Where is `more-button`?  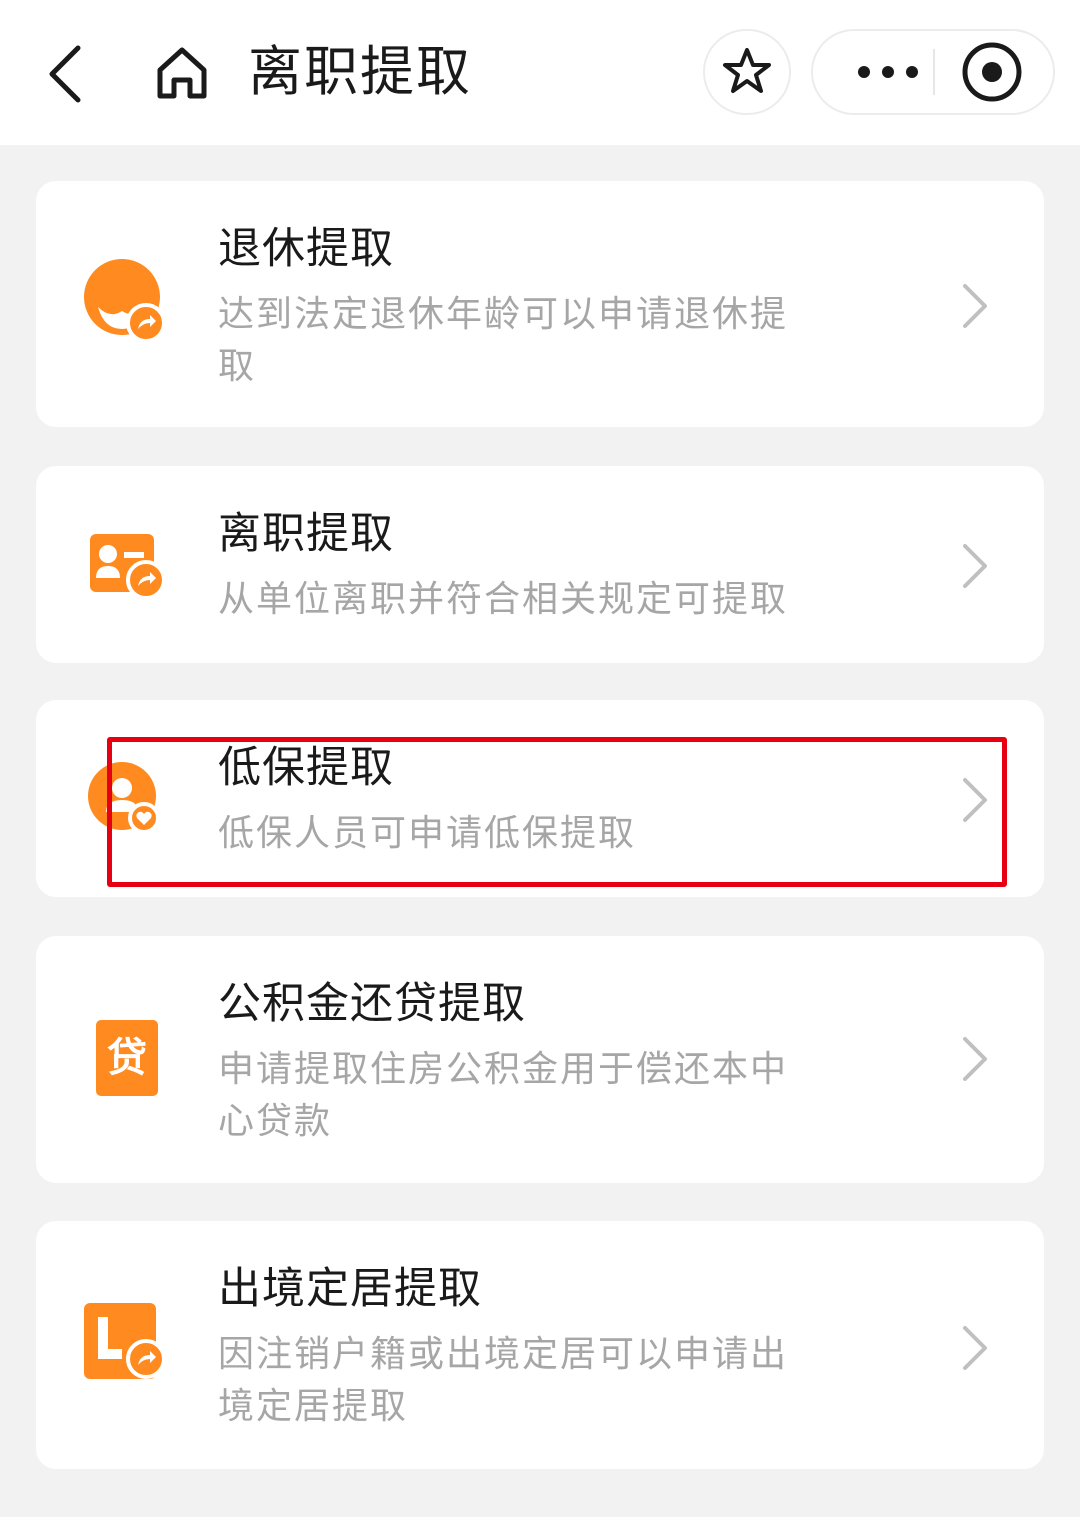 more-button is located at coordinates (888, 72).